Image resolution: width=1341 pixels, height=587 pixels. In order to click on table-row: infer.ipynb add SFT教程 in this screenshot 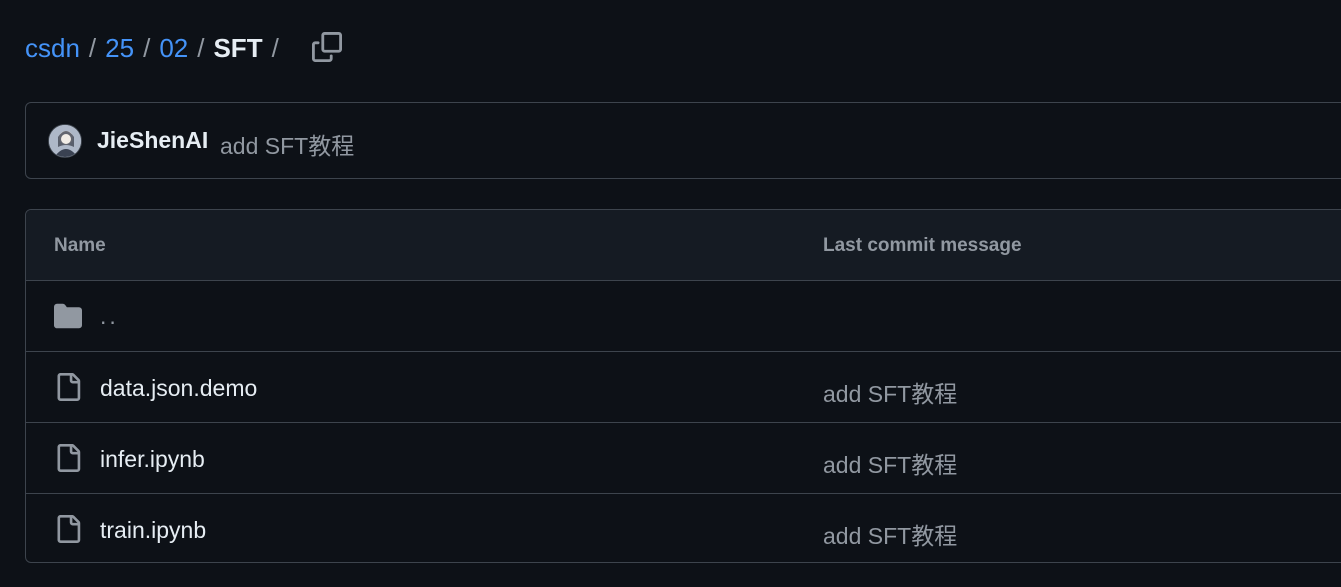, I will do `click(683, 458)`.